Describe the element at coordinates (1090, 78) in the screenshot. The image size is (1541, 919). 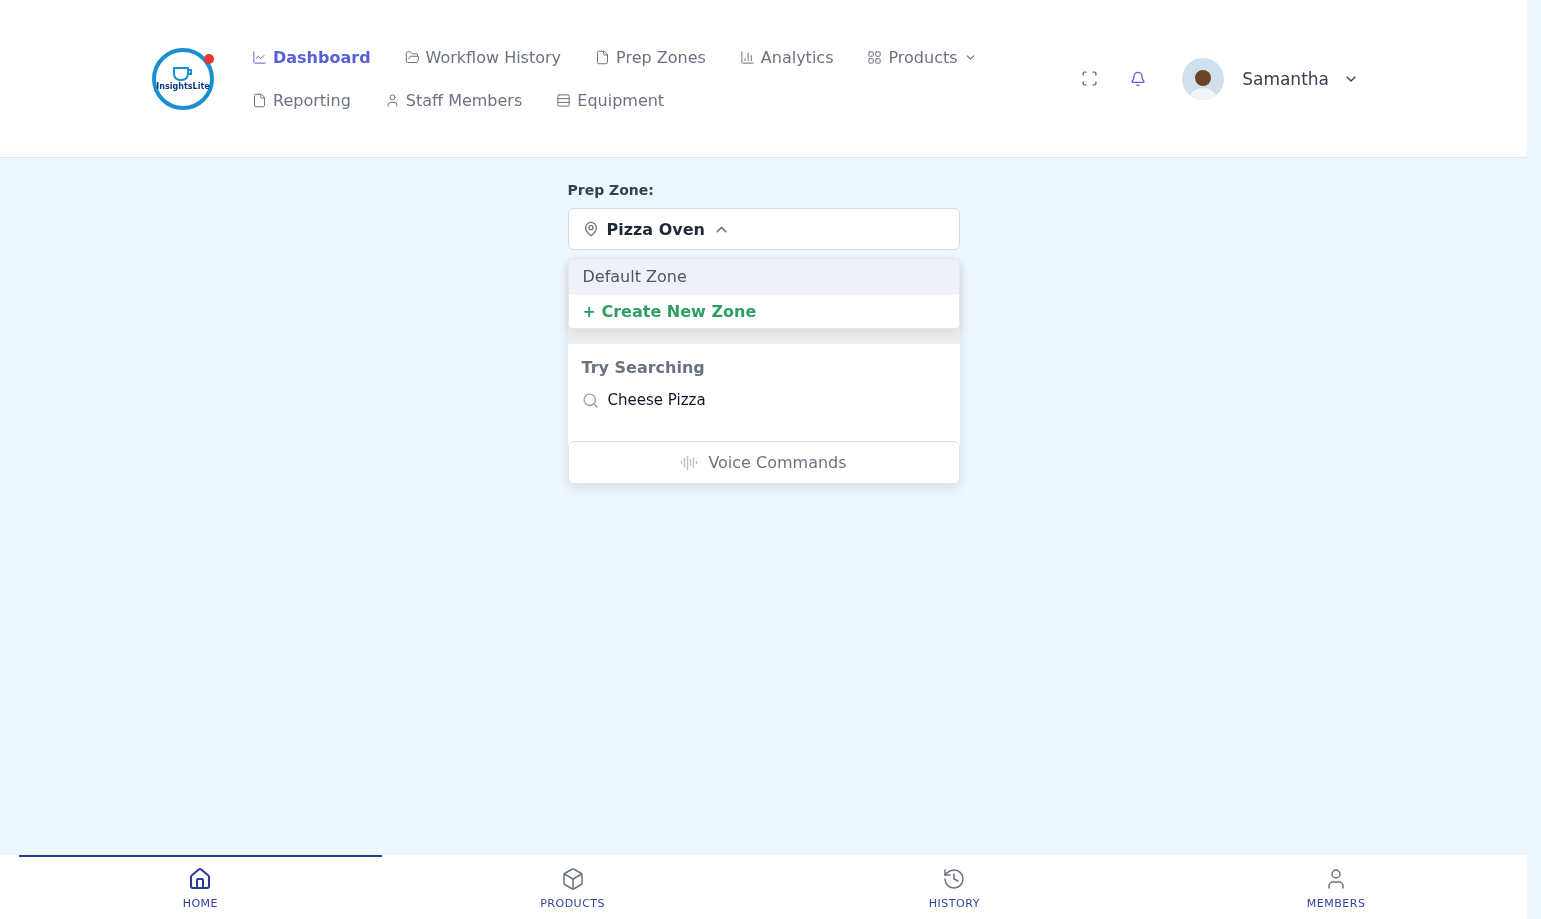
I see `fullscreen-icon` at that location.